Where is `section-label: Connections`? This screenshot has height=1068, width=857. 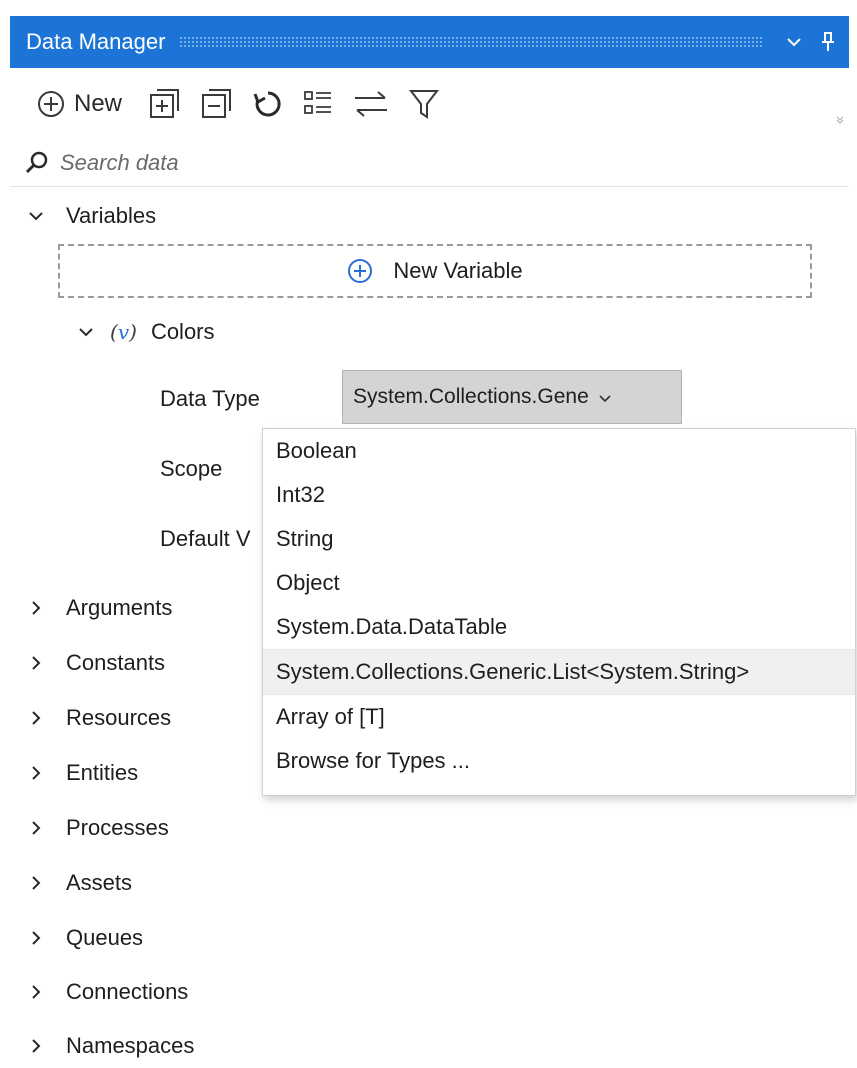 section-label: Connections is located at coordinates (127, 991).